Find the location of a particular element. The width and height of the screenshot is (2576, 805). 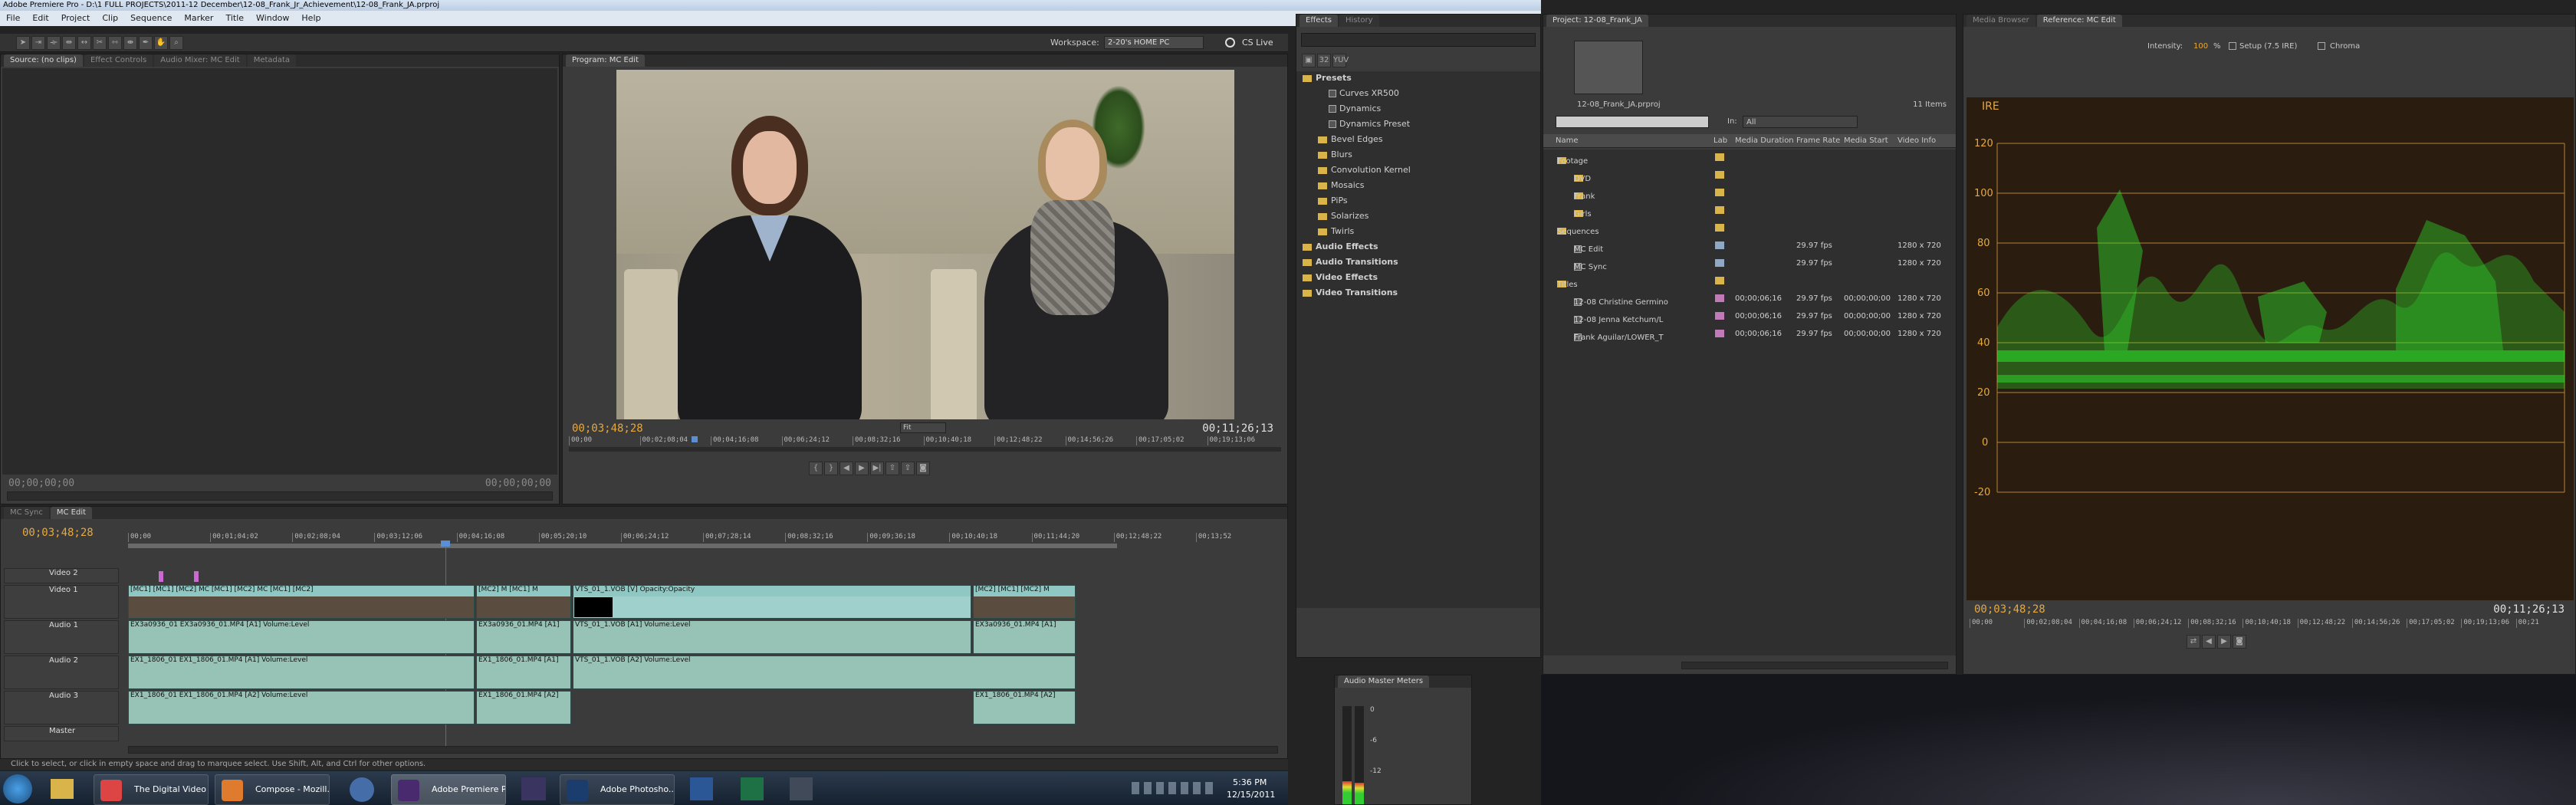

track-audio-3: Audio 3 is located at coordinates (62, 707).